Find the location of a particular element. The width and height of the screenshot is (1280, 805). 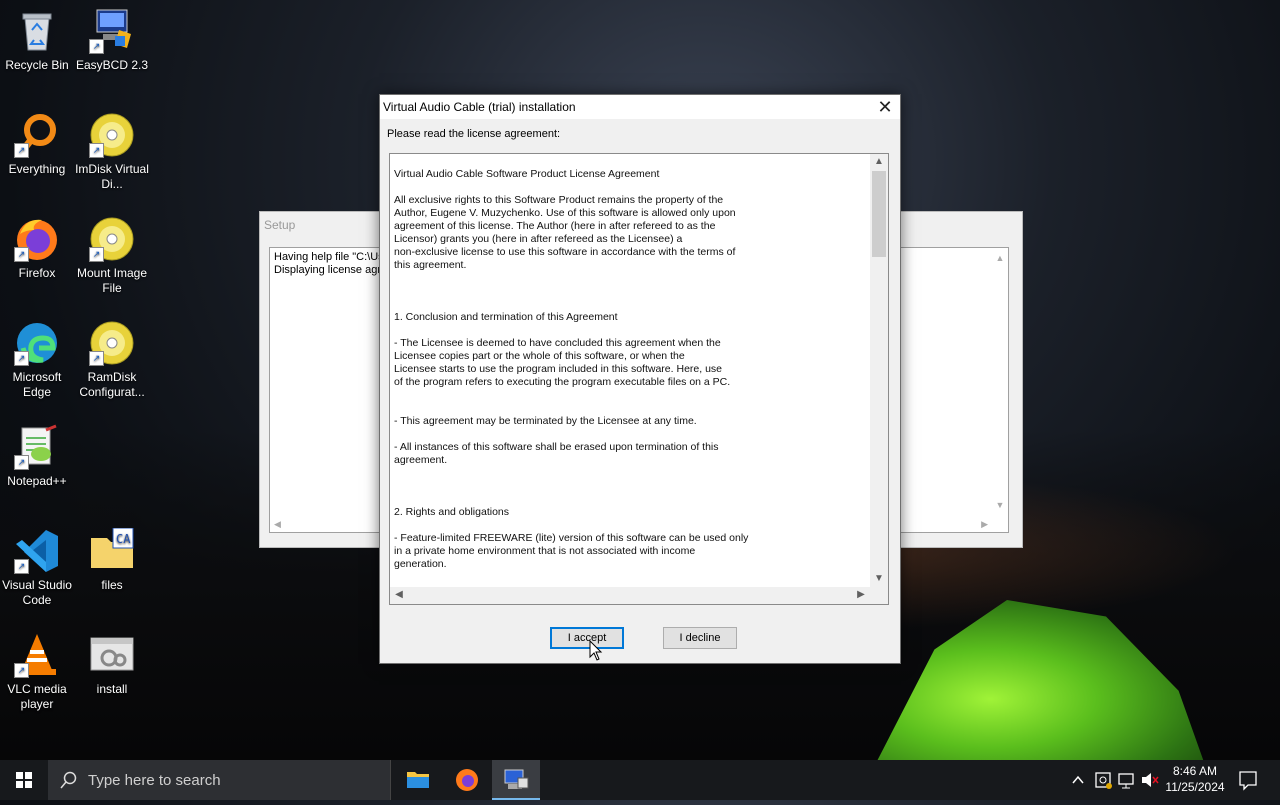

desktop-icon-files: CA files is located at coordinates (112, 560).